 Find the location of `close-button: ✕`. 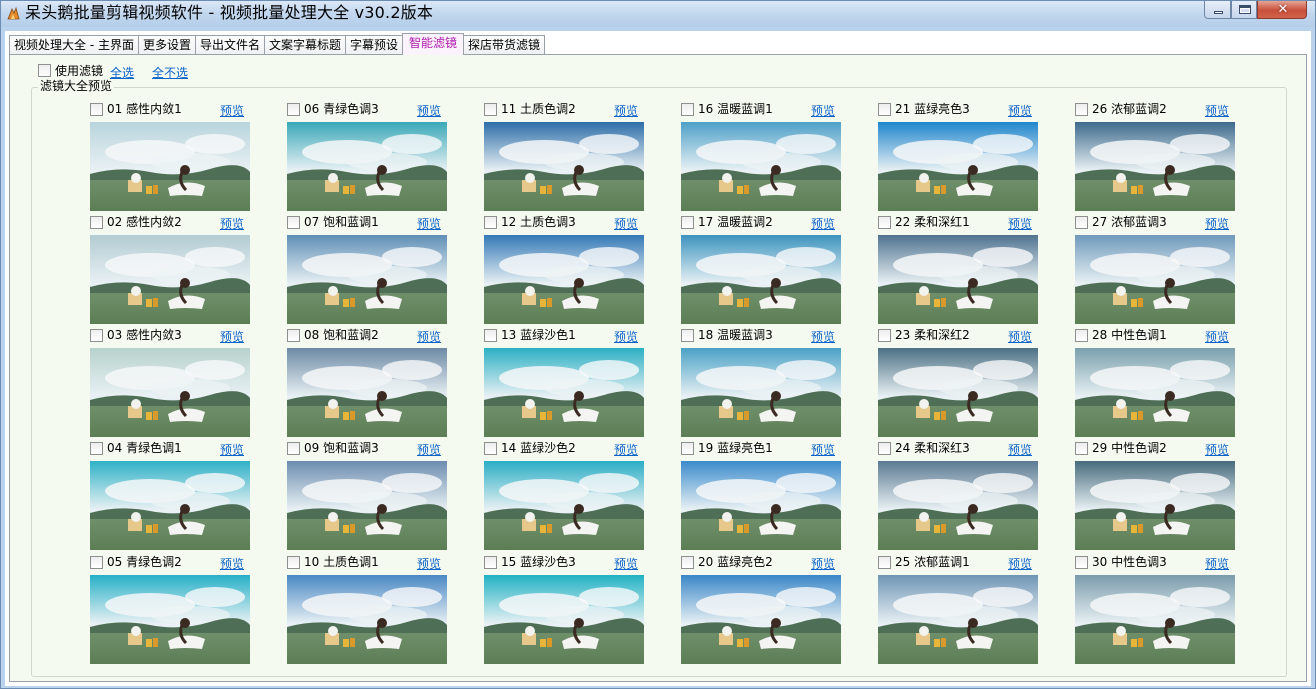

close-button: ✕ is located at coordinates (1282, 10).